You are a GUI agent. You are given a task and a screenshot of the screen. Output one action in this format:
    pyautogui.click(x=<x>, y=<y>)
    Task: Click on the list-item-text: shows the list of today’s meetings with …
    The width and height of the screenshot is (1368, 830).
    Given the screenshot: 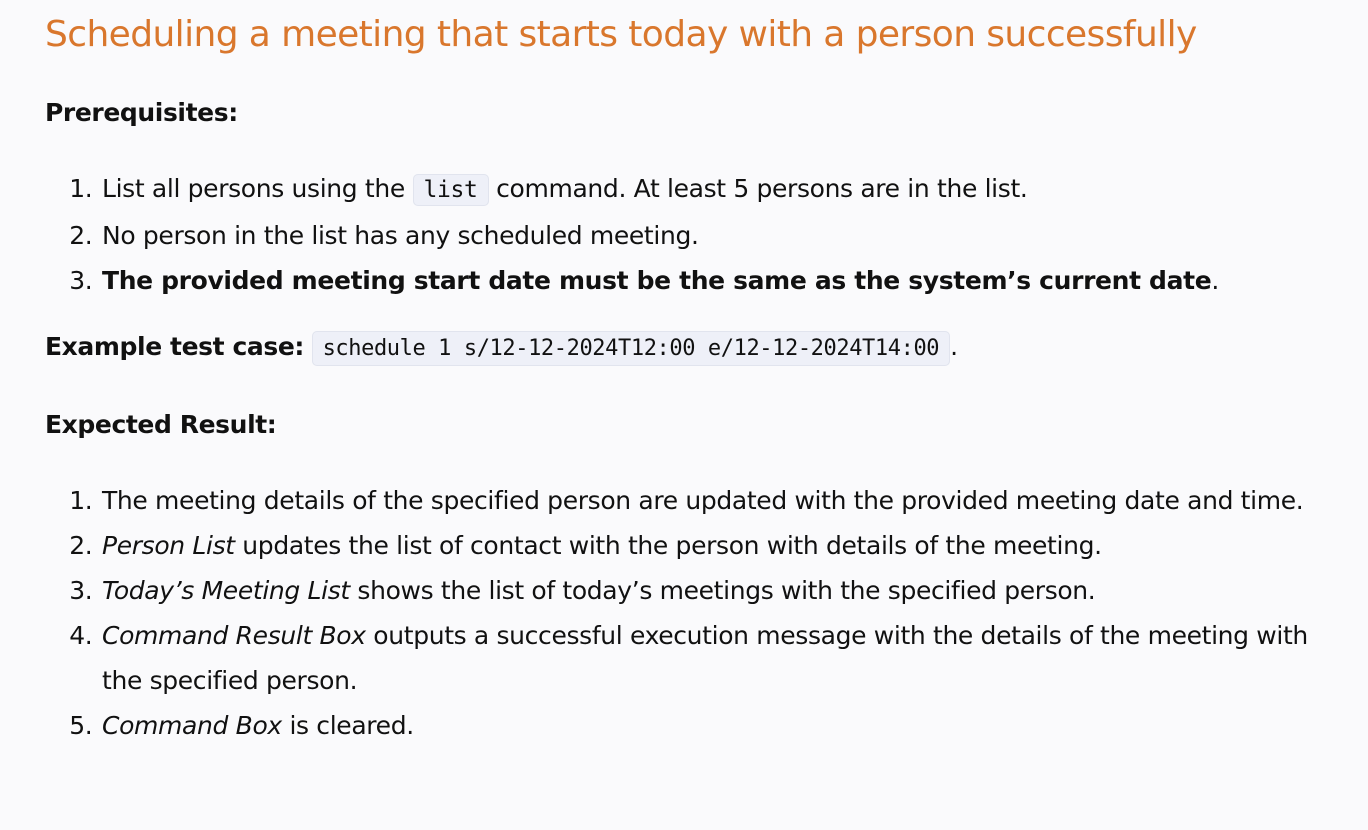 What is the action you would take?
    pyautogui.click(x=722, y=590)
    